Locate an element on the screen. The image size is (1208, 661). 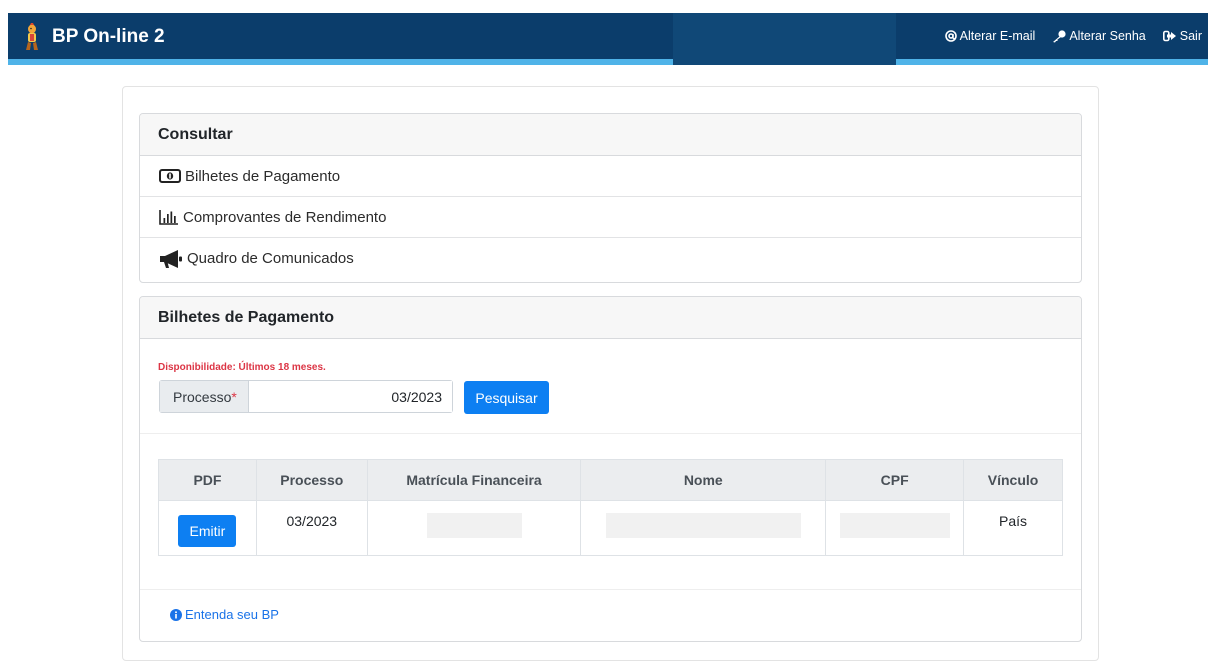
search-button: Pesquisar is located at coordinates (506, 397).